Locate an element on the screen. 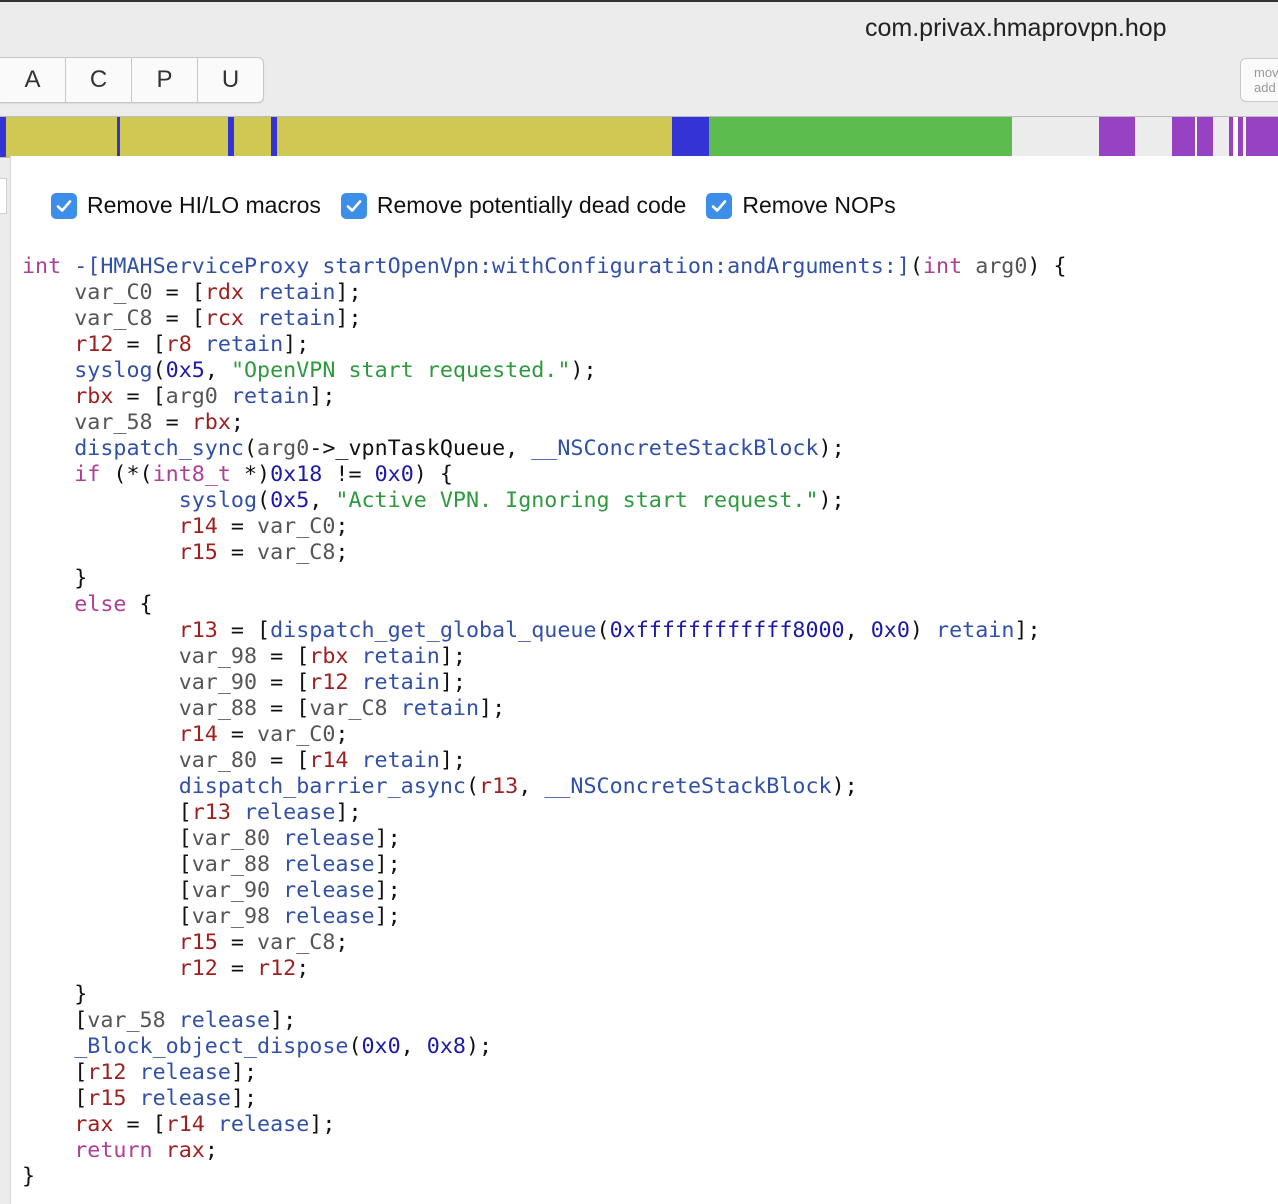  checkbox-remove-nops is located at coordinates (719, 205).